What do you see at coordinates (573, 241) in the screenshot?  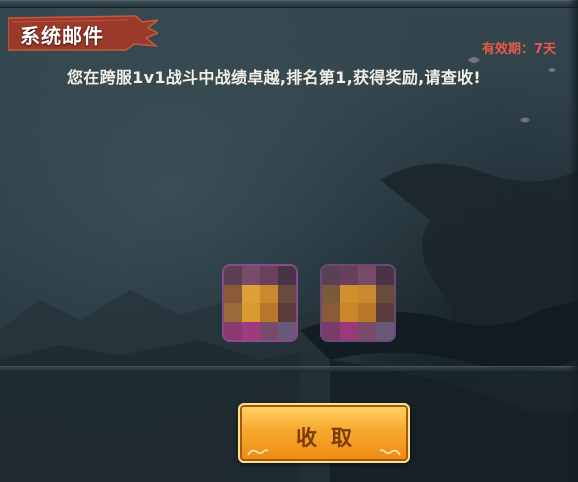 I see `right-frame-edge` at bounding box center [573, 241].